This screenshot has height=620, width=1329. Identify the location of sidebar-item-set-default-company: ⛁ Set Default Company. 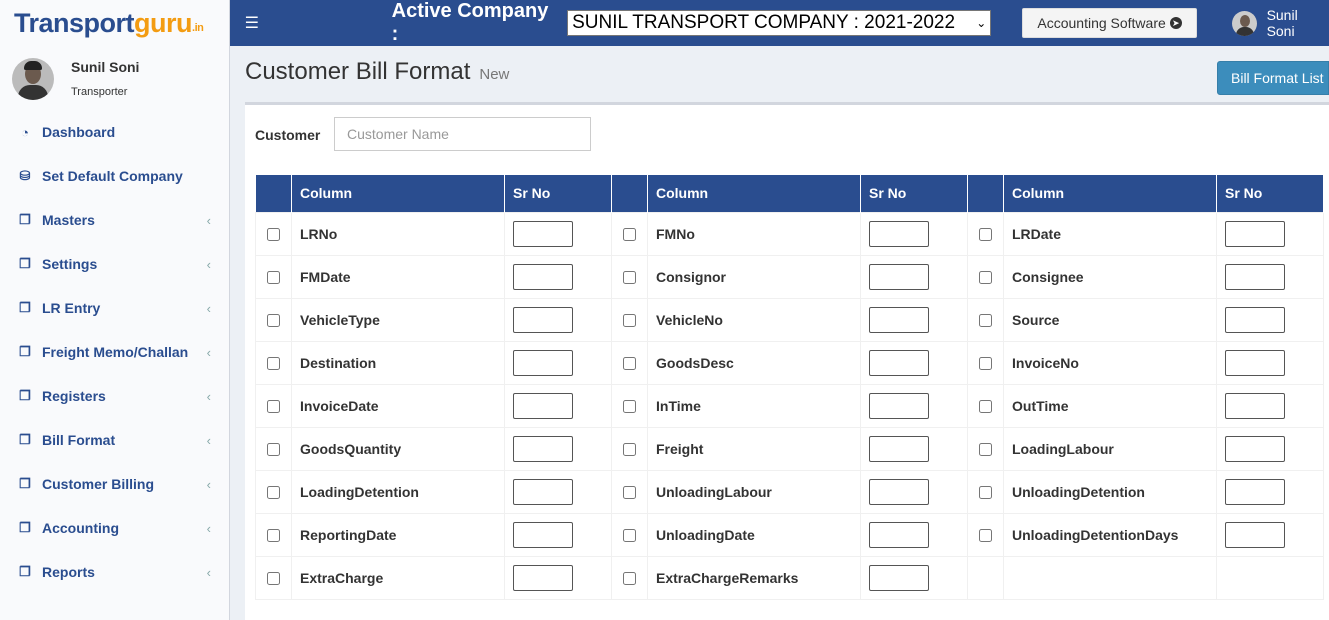
(114, 176).